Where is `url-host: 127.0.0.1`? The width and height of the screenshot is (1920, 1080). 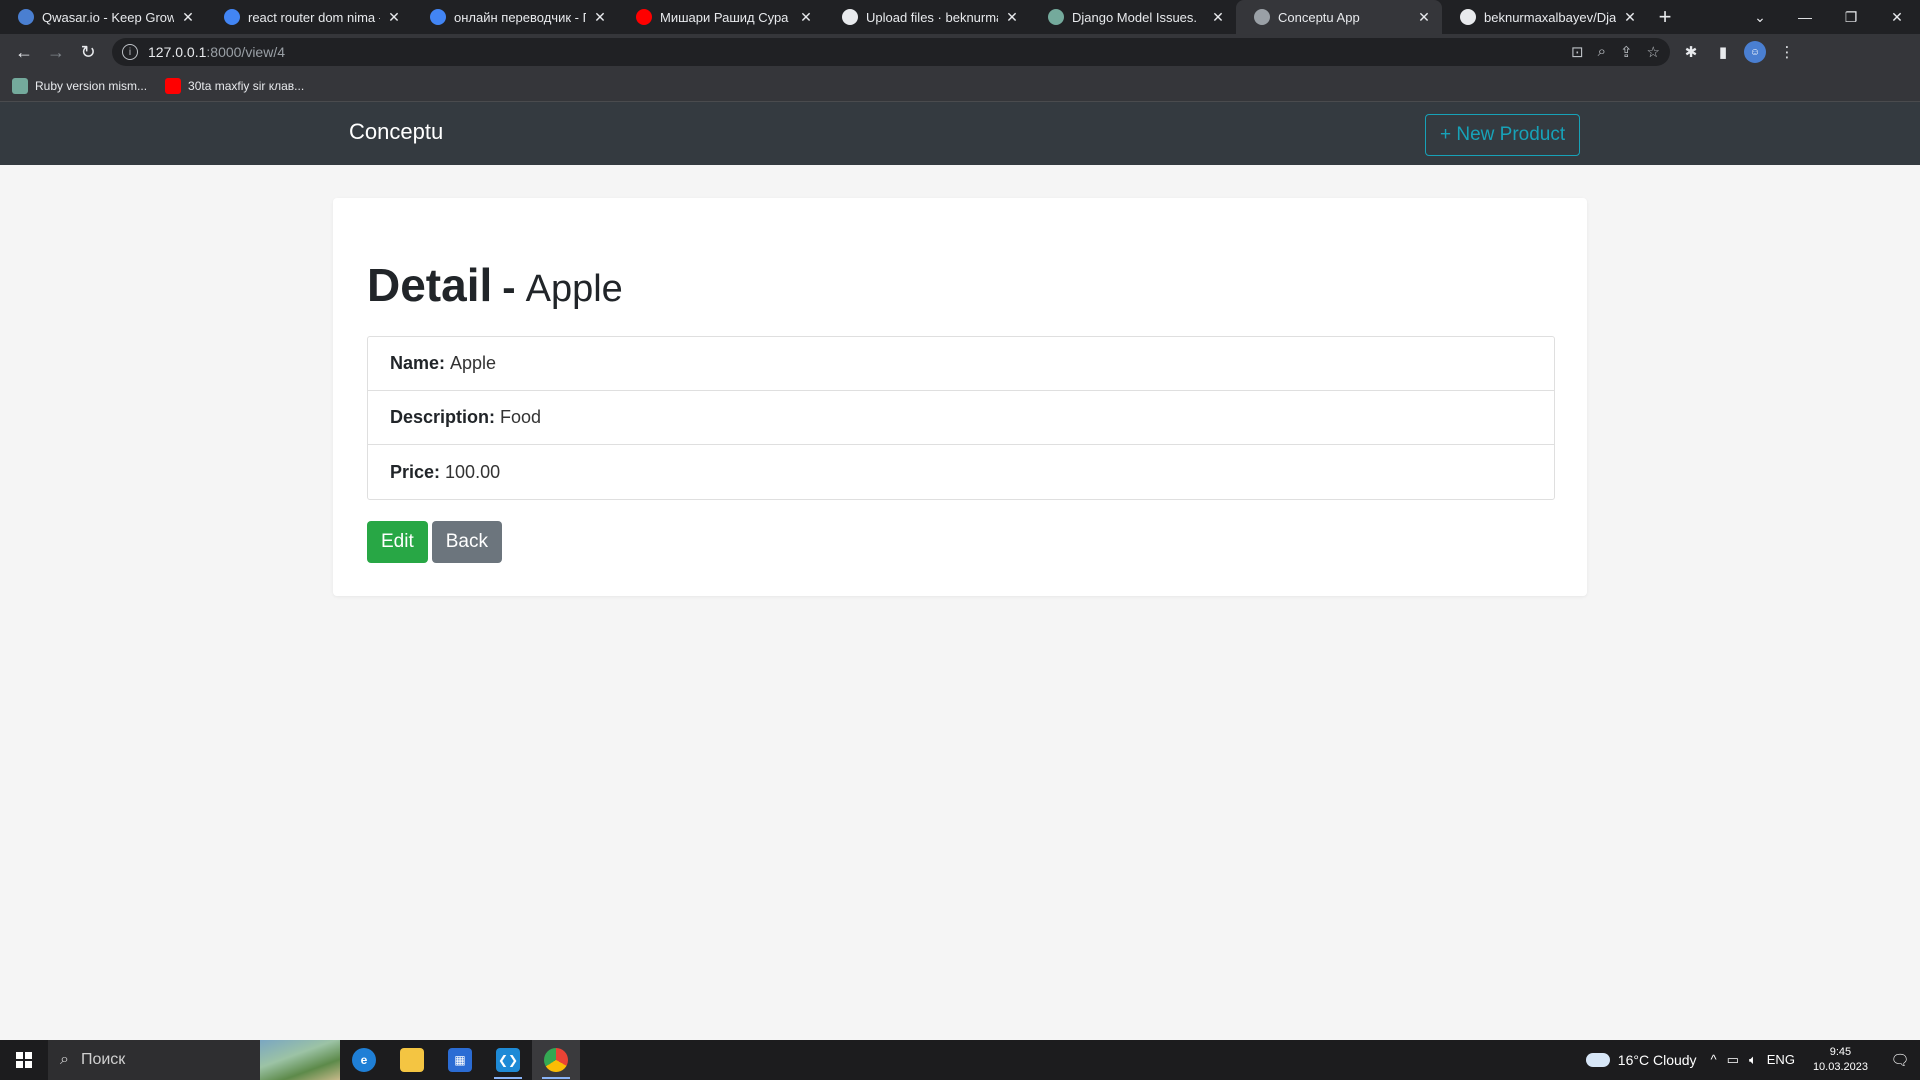 url-host: 127.0.0.1 is located at coordinates (177, 52).